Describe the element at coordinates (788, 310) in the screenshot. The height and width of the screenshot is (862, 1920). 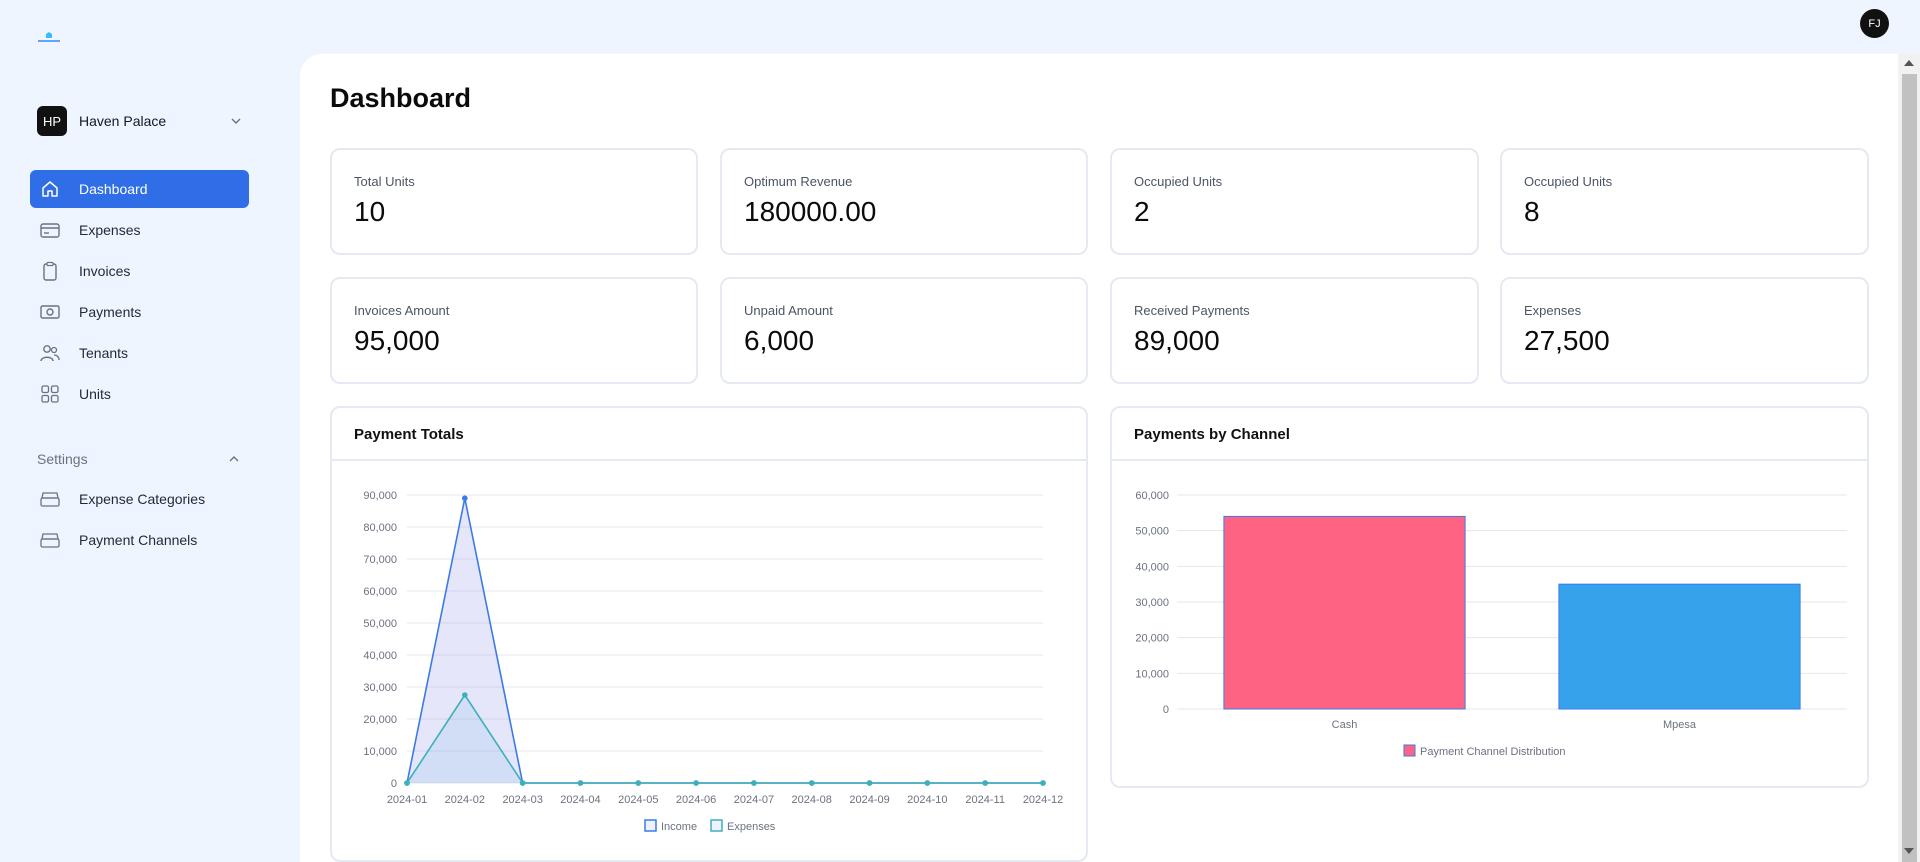
I see `stat-label: Unpaid Amount` at that location.